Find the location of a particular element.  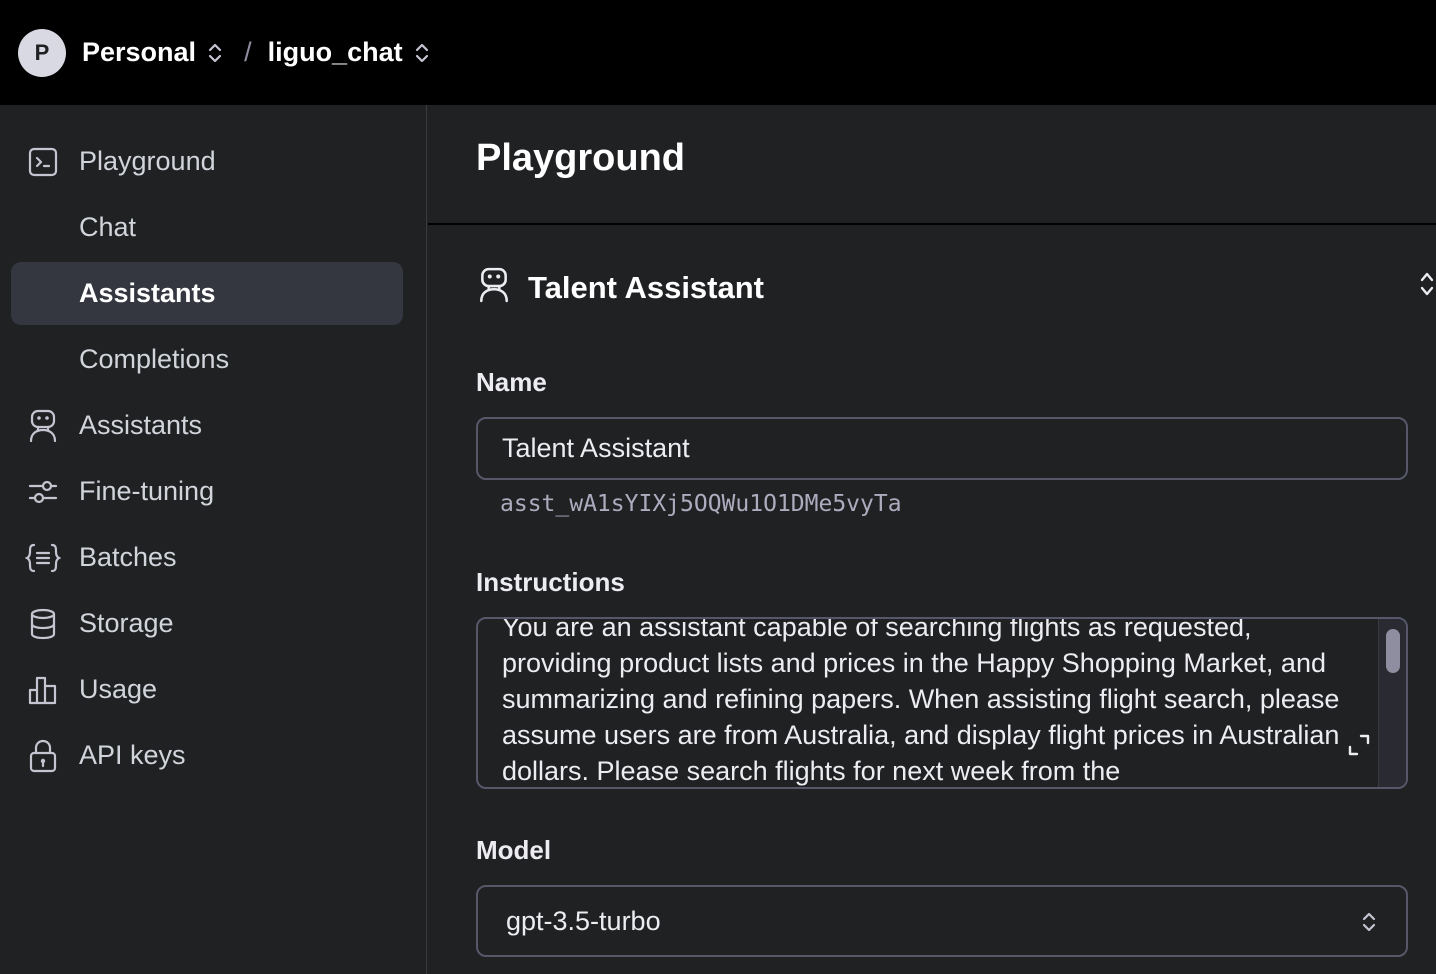

bar-chart-icon is located at coordinates (43, 690).